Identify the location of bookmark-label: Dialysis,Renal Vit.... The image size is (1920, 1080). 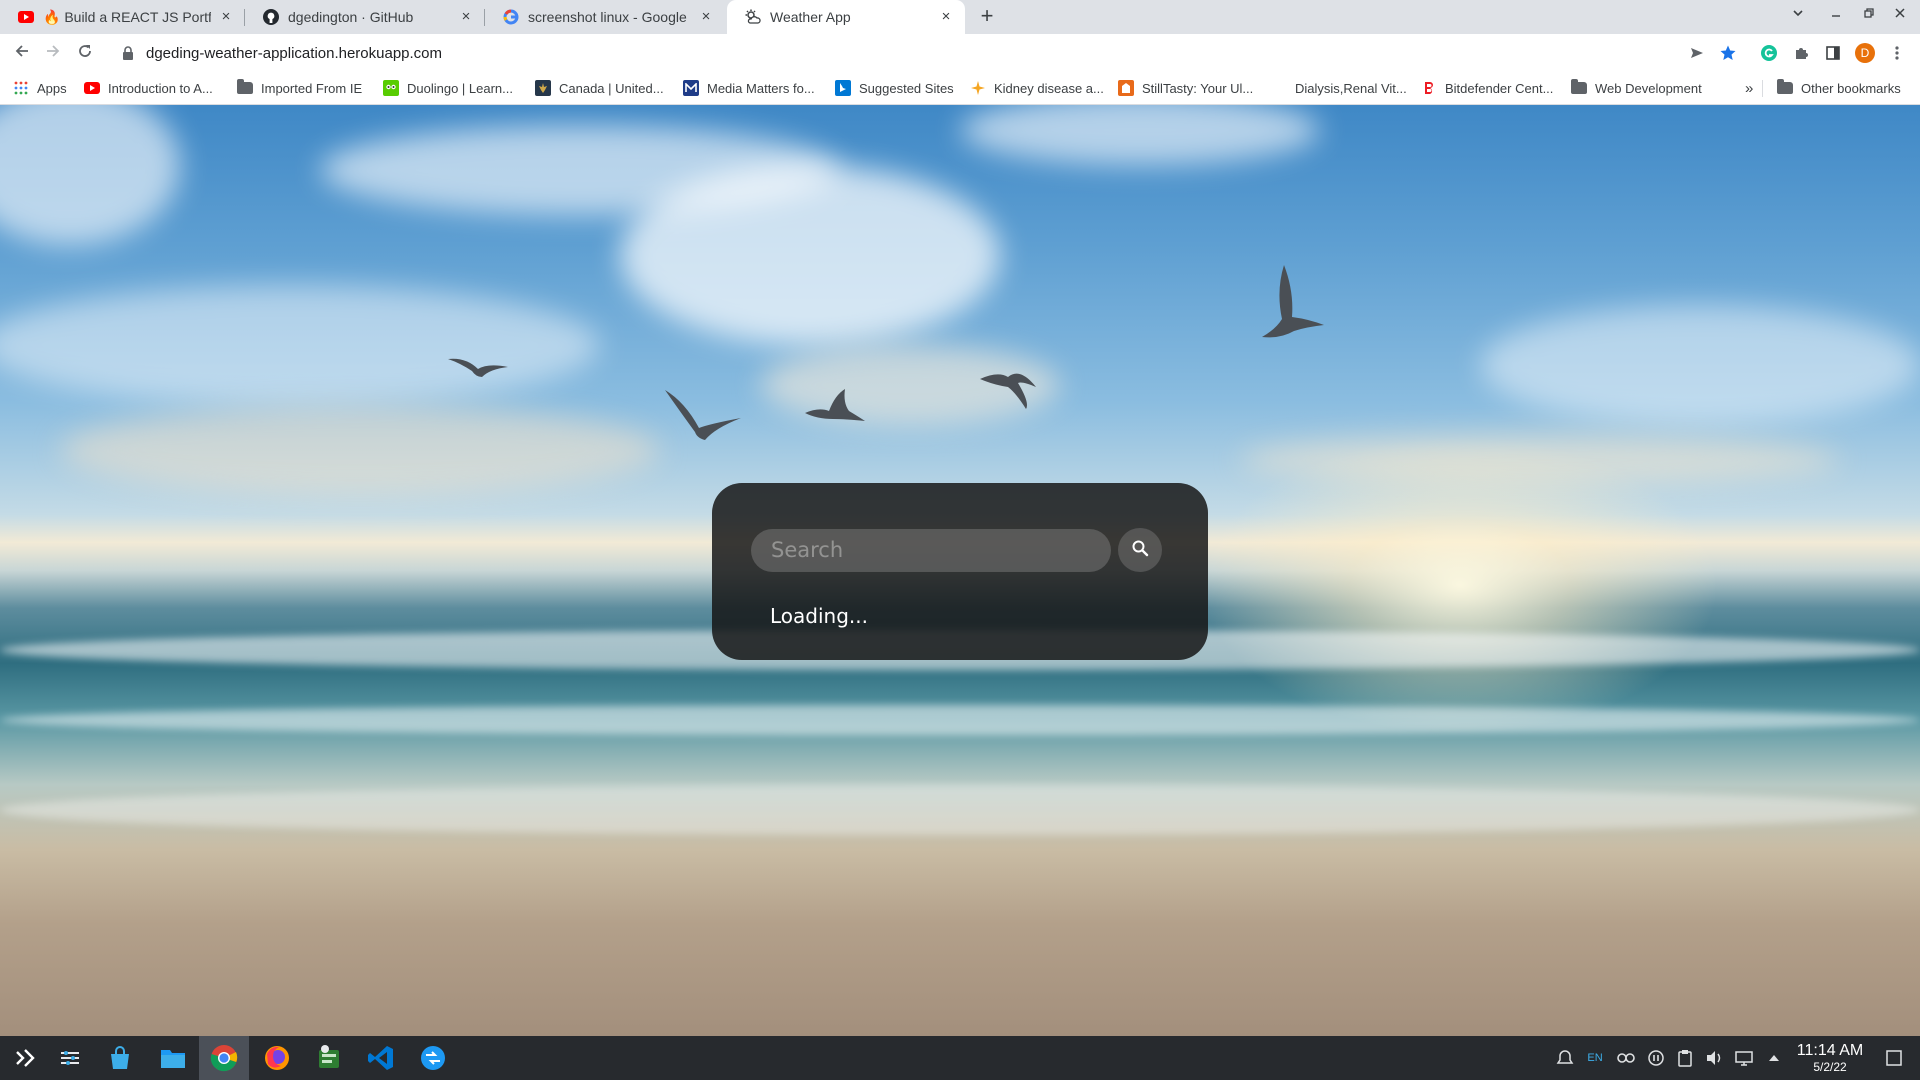
(1351, 88).